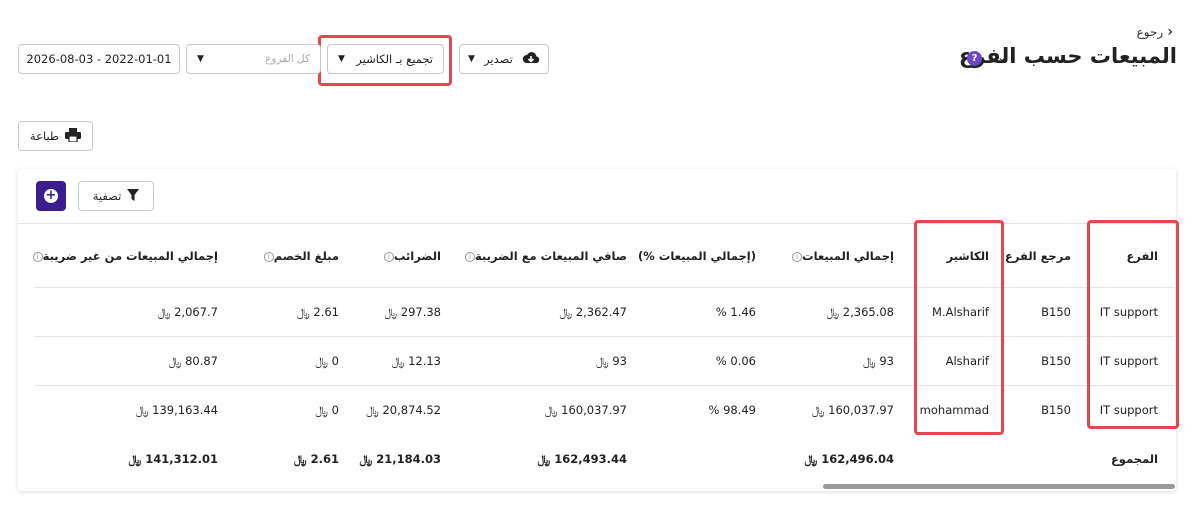  What do you see at coordinates (959, 327) in the screenshot?
I see `highlight-box-cashier-column` at bounding box center [959, 327].